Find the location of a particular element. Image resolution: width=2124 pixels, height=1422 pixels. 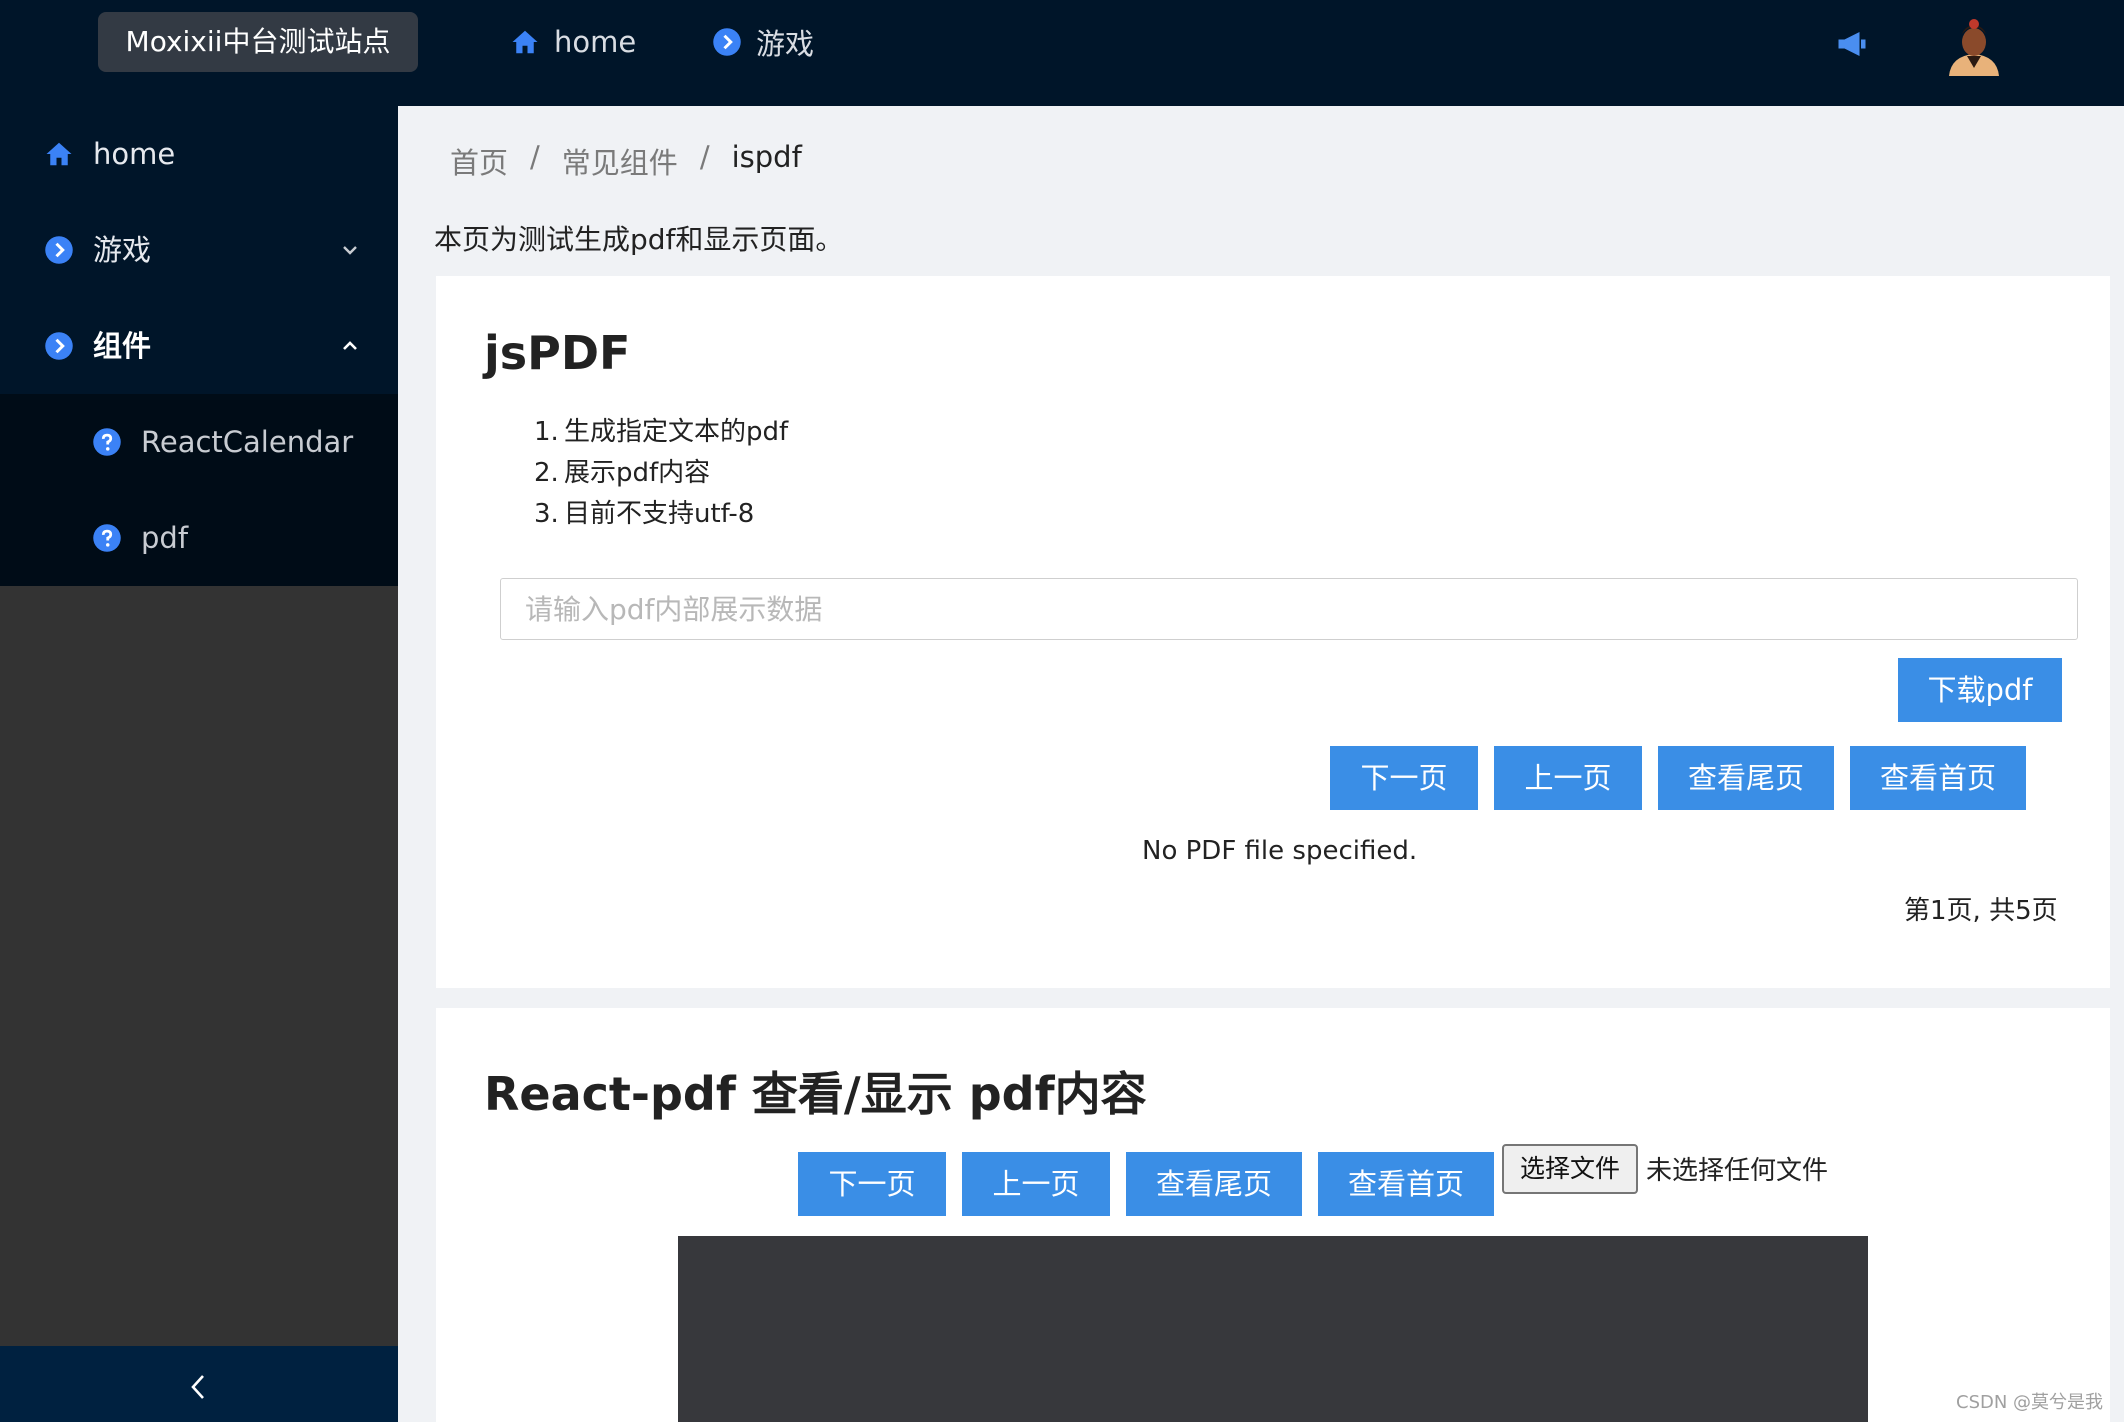

sidebar-item-pdf: pdf is located at coordinates (199, 538).